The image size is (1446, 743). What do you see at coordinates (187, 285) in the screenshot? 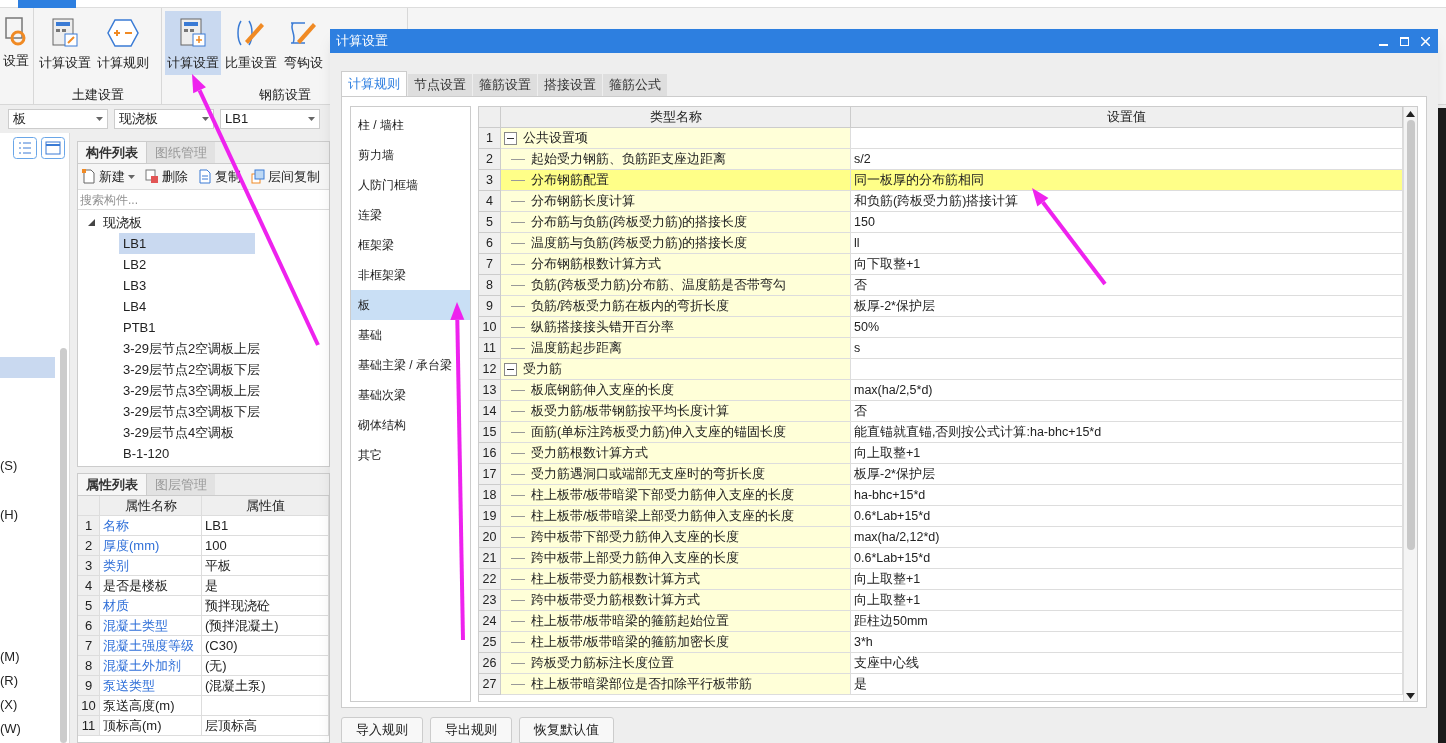
I see `tree-item: LB3` at bounding box center [187, 285].